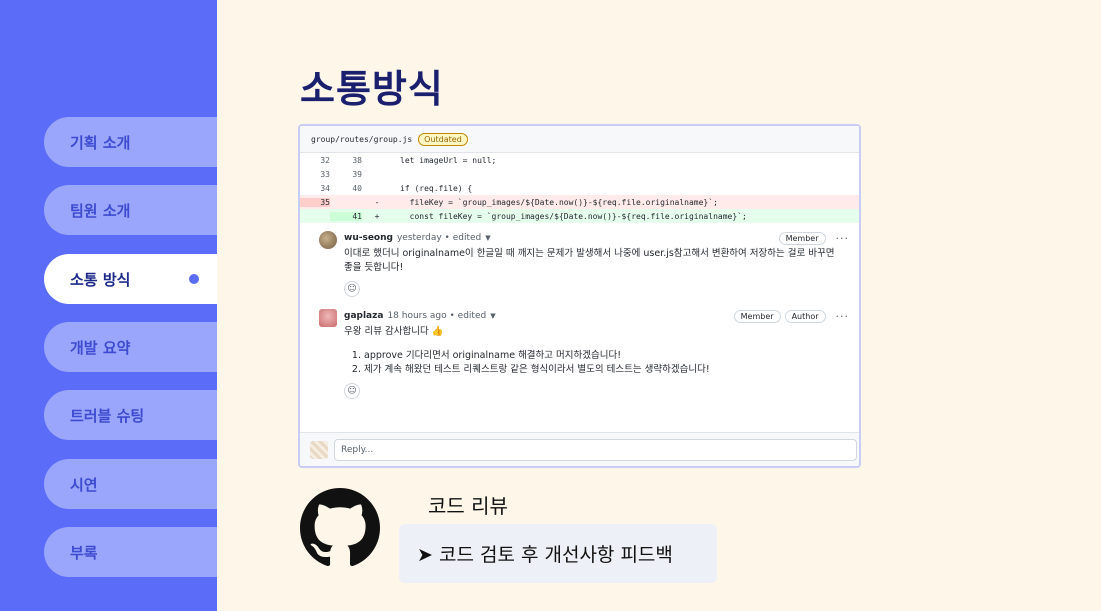 This screenshot has height=611, width=1101. What do you see at coordinates (377, 202) in the screenshot?
I see `diff-sign: -` at bounding box center [377, 202].